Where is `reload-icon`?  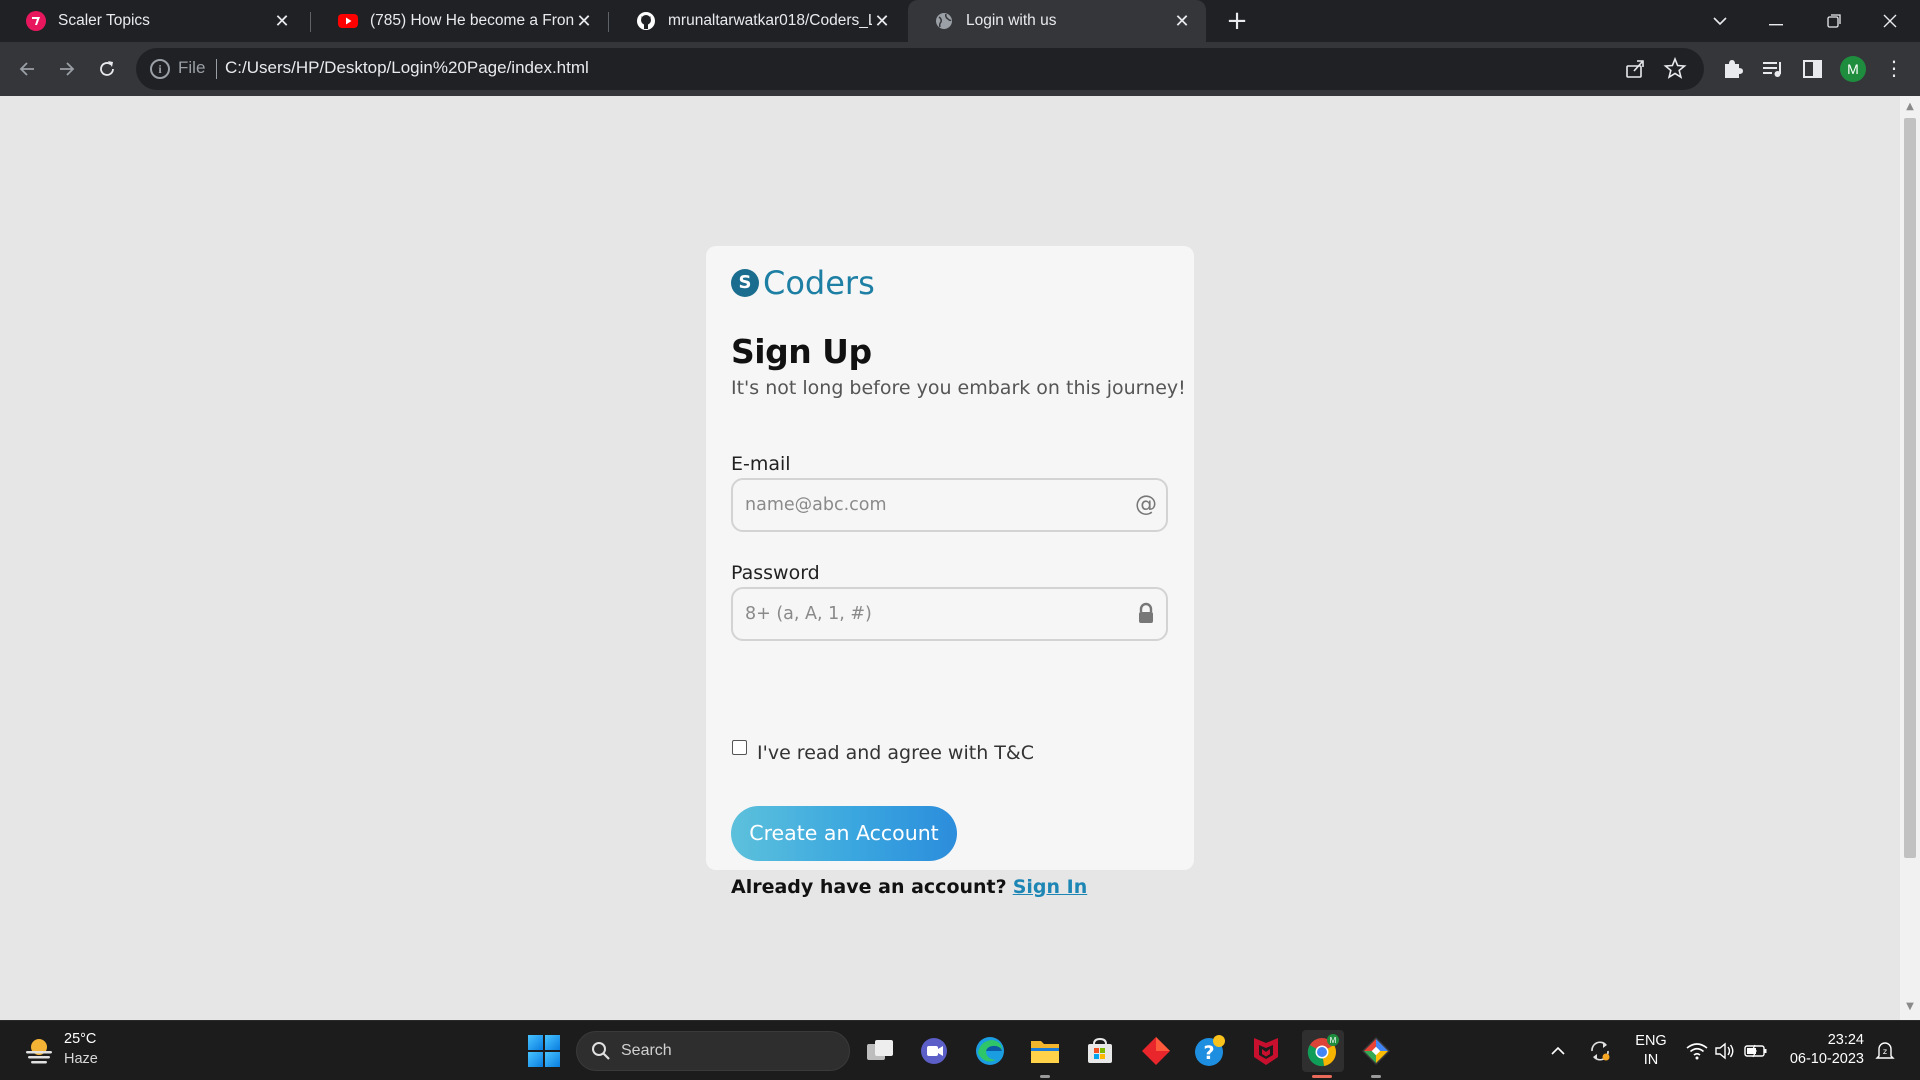
reload-icon is located at coordinates (107, 69).